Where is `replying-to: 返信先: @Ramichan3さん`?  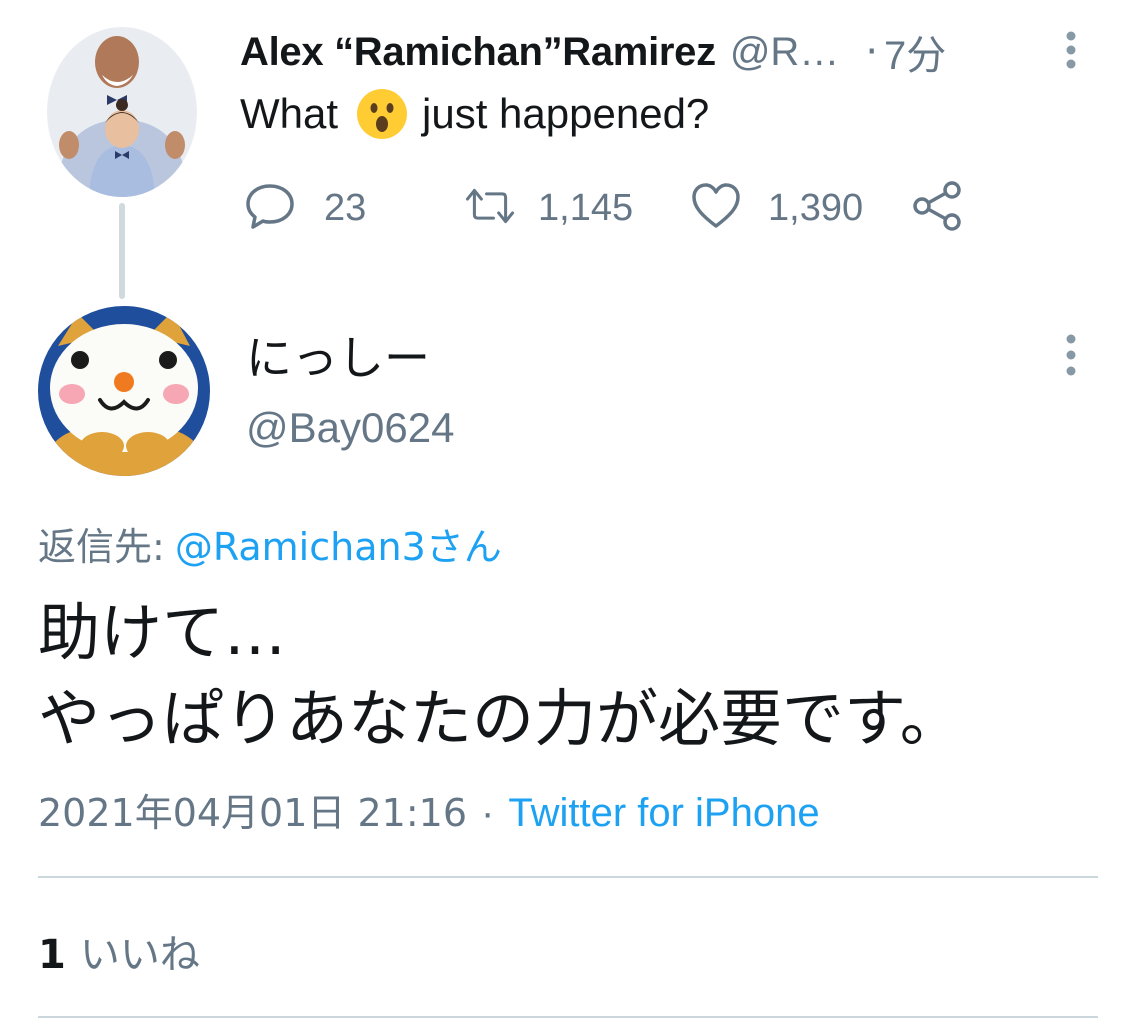 replying-to: 返信先: @Ramichan3さん is located at coordinates (270, 543).